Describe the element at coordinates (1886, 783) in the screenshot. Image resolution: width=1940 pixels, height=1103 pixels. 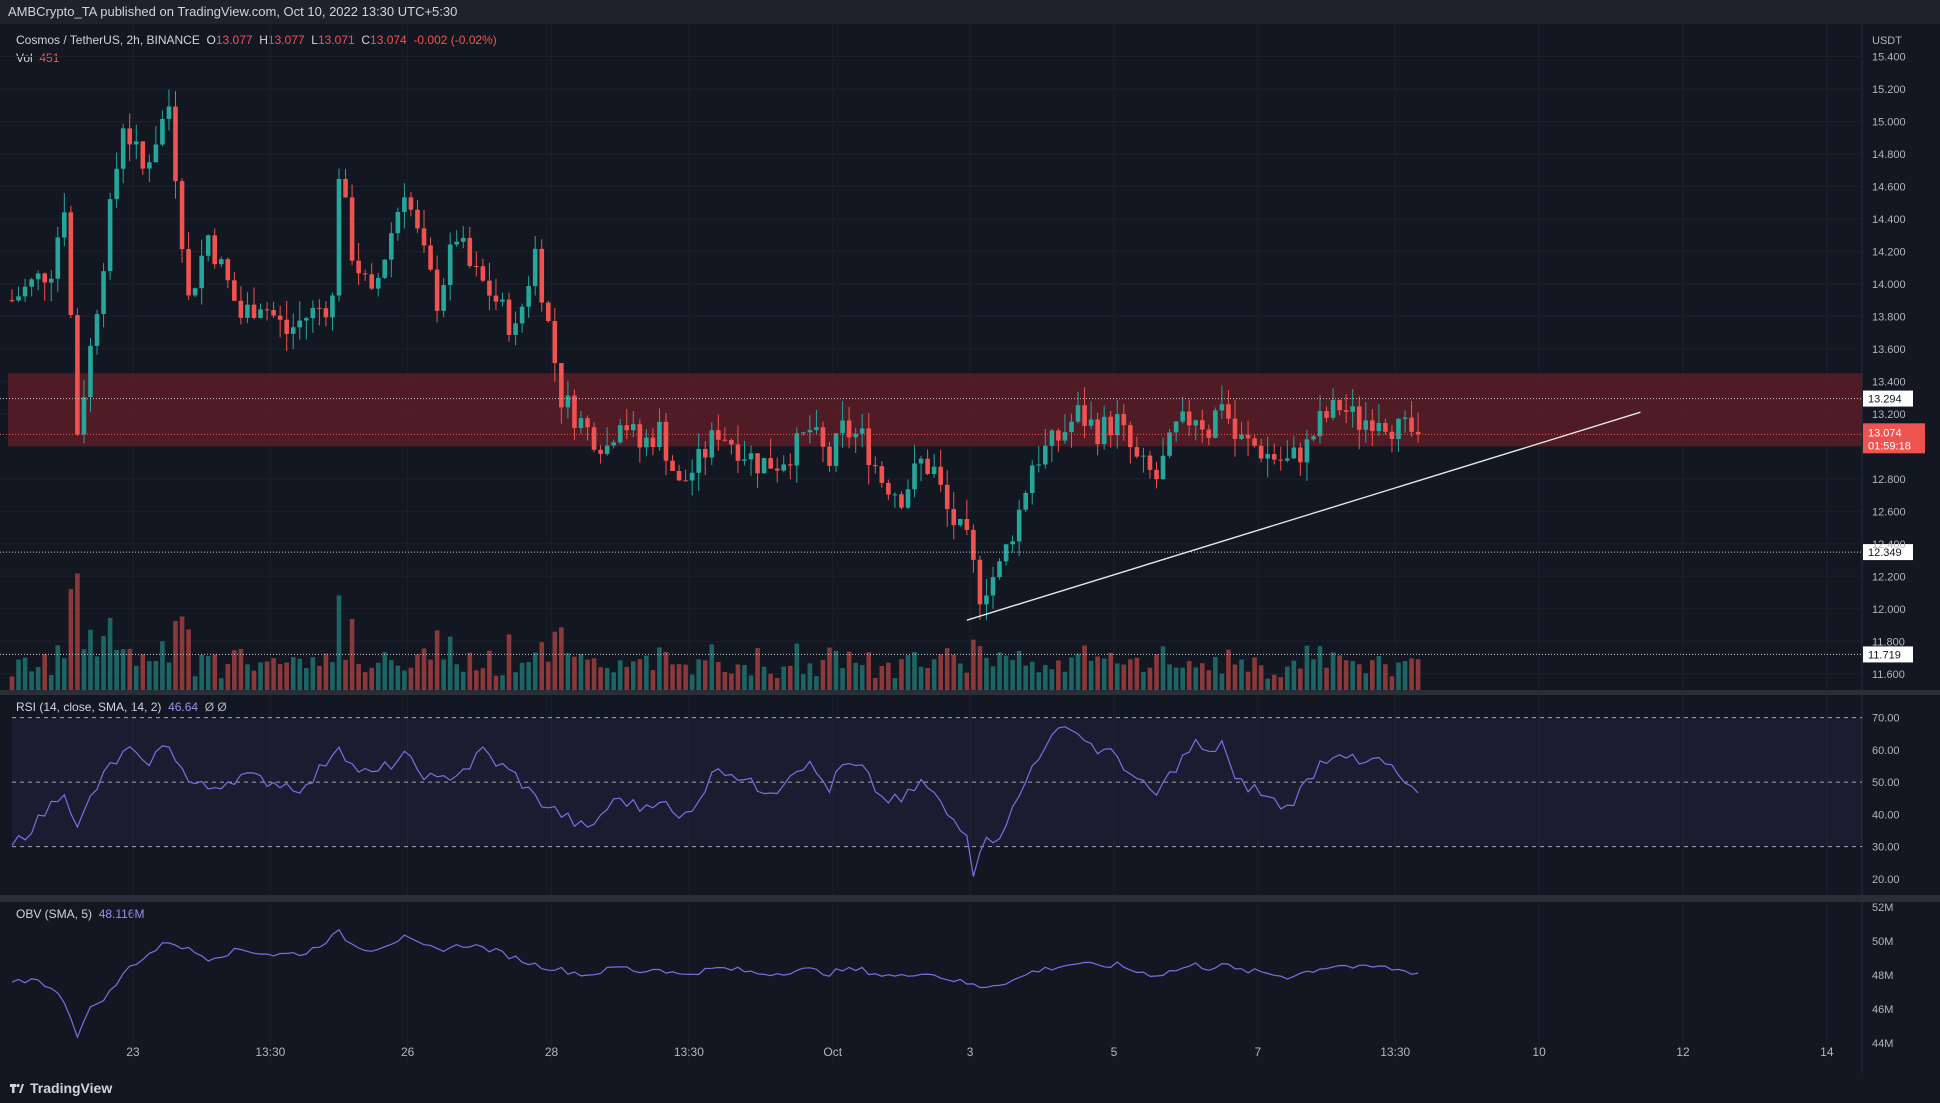
I see `rsi-tick-label: 50.00` at that location.